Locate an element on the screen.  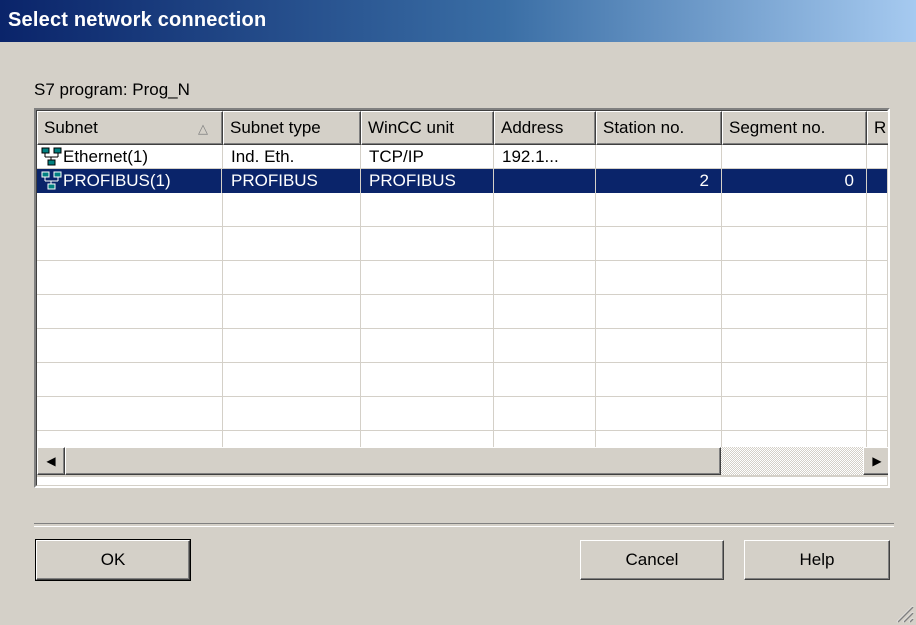
column-header-label: Segment no. is located at coordinates (777, 127).